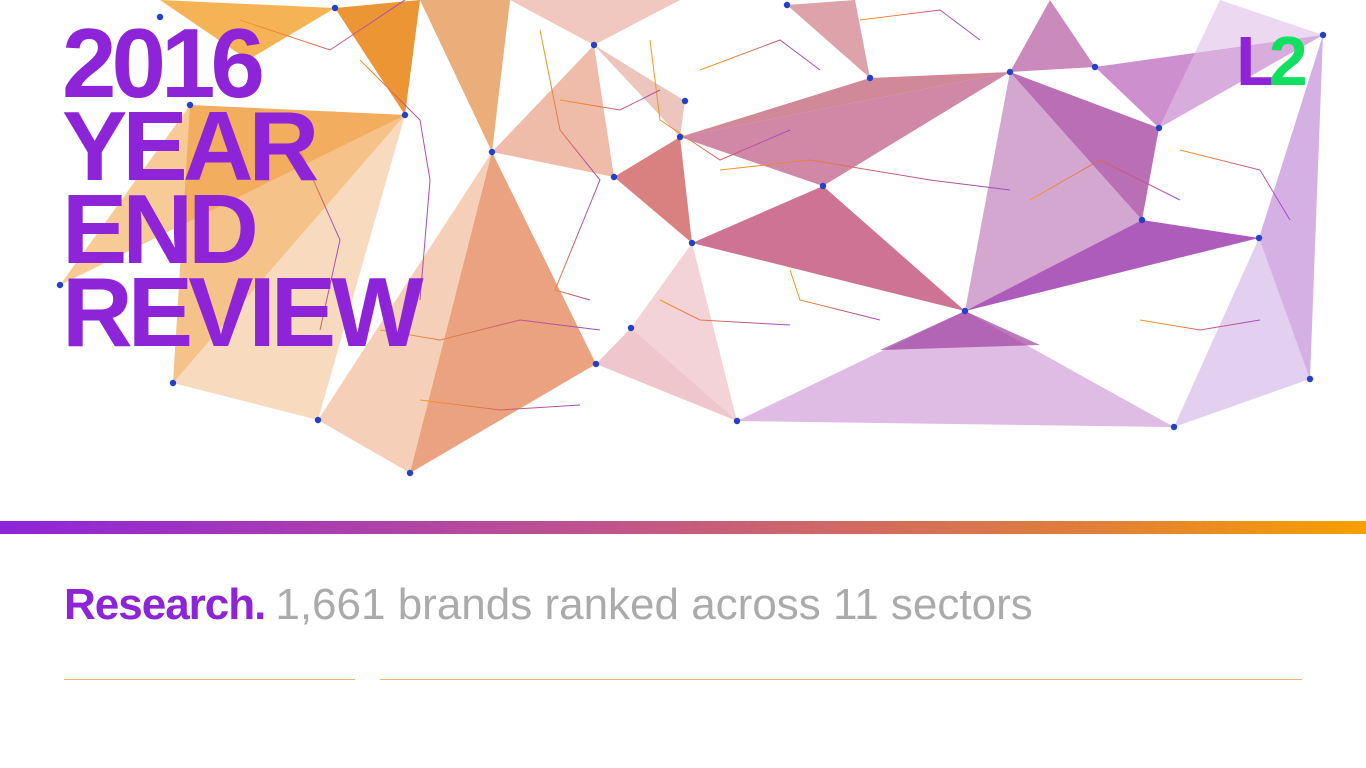 This screenshot has height=768, width=1366. What do you see at coordinates (841, 679) in the screenshot?
I see `divider-rule-right` at bounding box center [841, 679].